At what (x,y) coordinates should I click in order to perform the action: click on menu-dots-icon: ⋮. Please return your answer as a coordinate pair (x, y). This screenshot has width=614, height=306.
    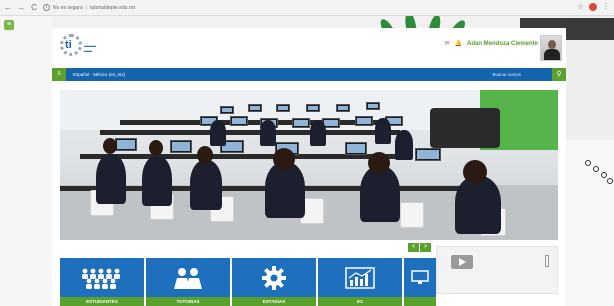
    Looking at the image, I should click on (606, 6).